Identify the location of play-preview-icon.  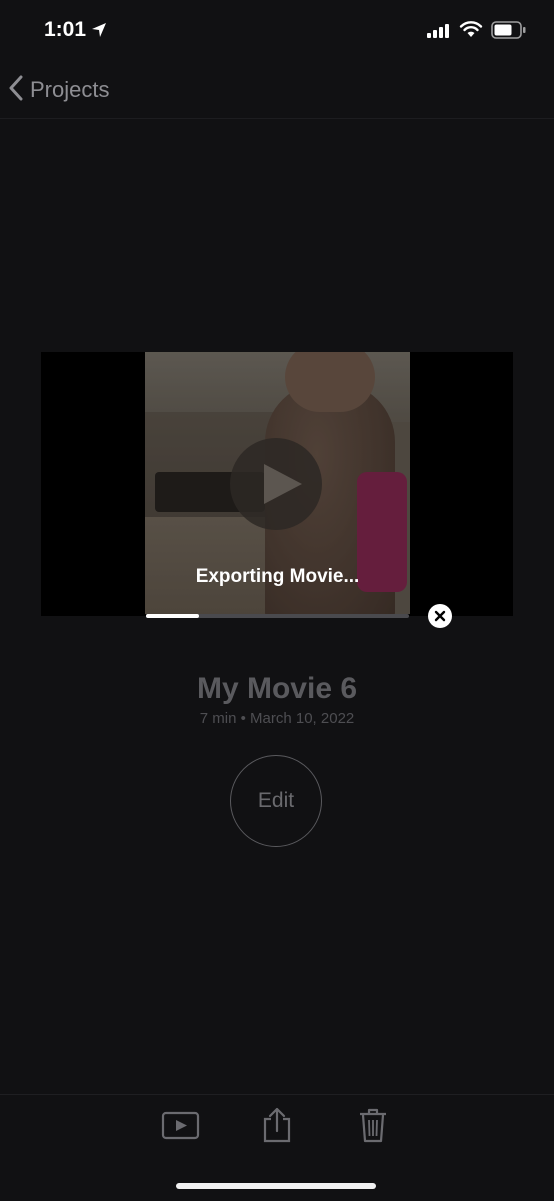
(181, 1128).